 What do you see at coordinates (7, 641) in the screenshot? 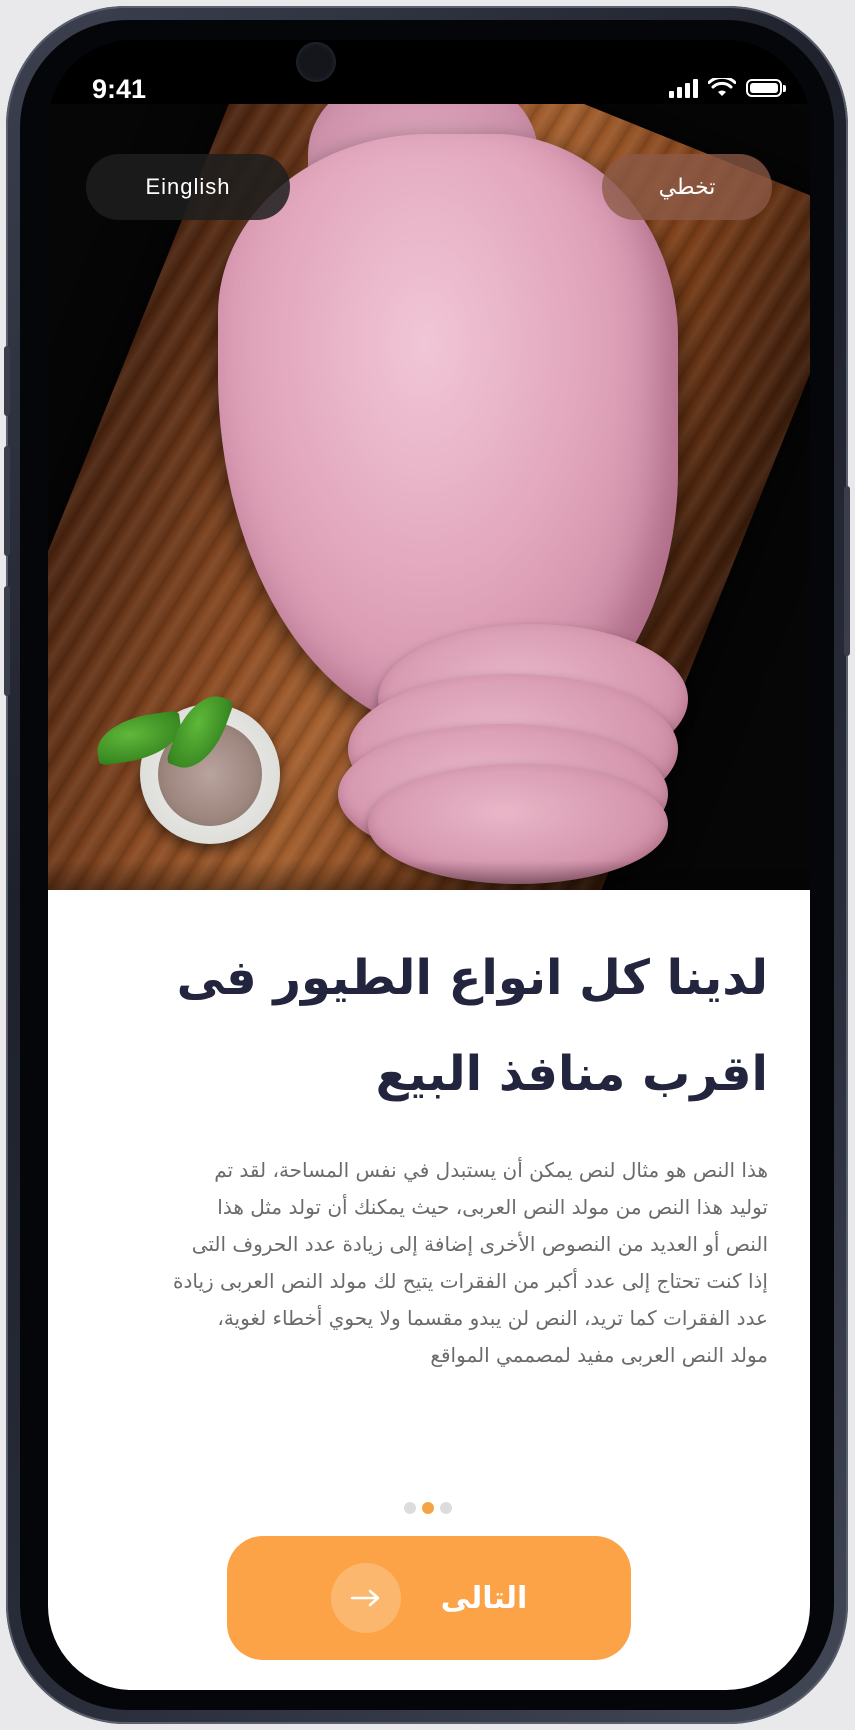
I see `volume-down-button` at bounding box center [7, 641].